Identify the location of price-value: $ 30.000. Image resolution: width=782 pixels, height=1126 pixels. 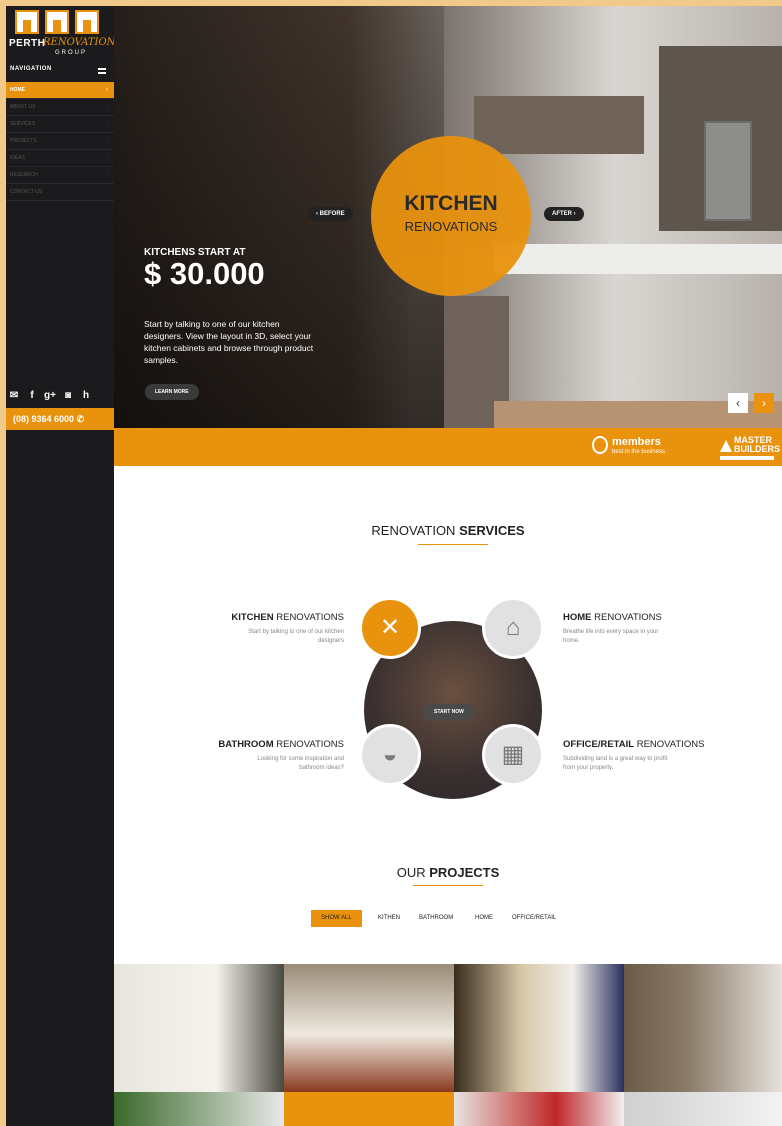
(204, 273).